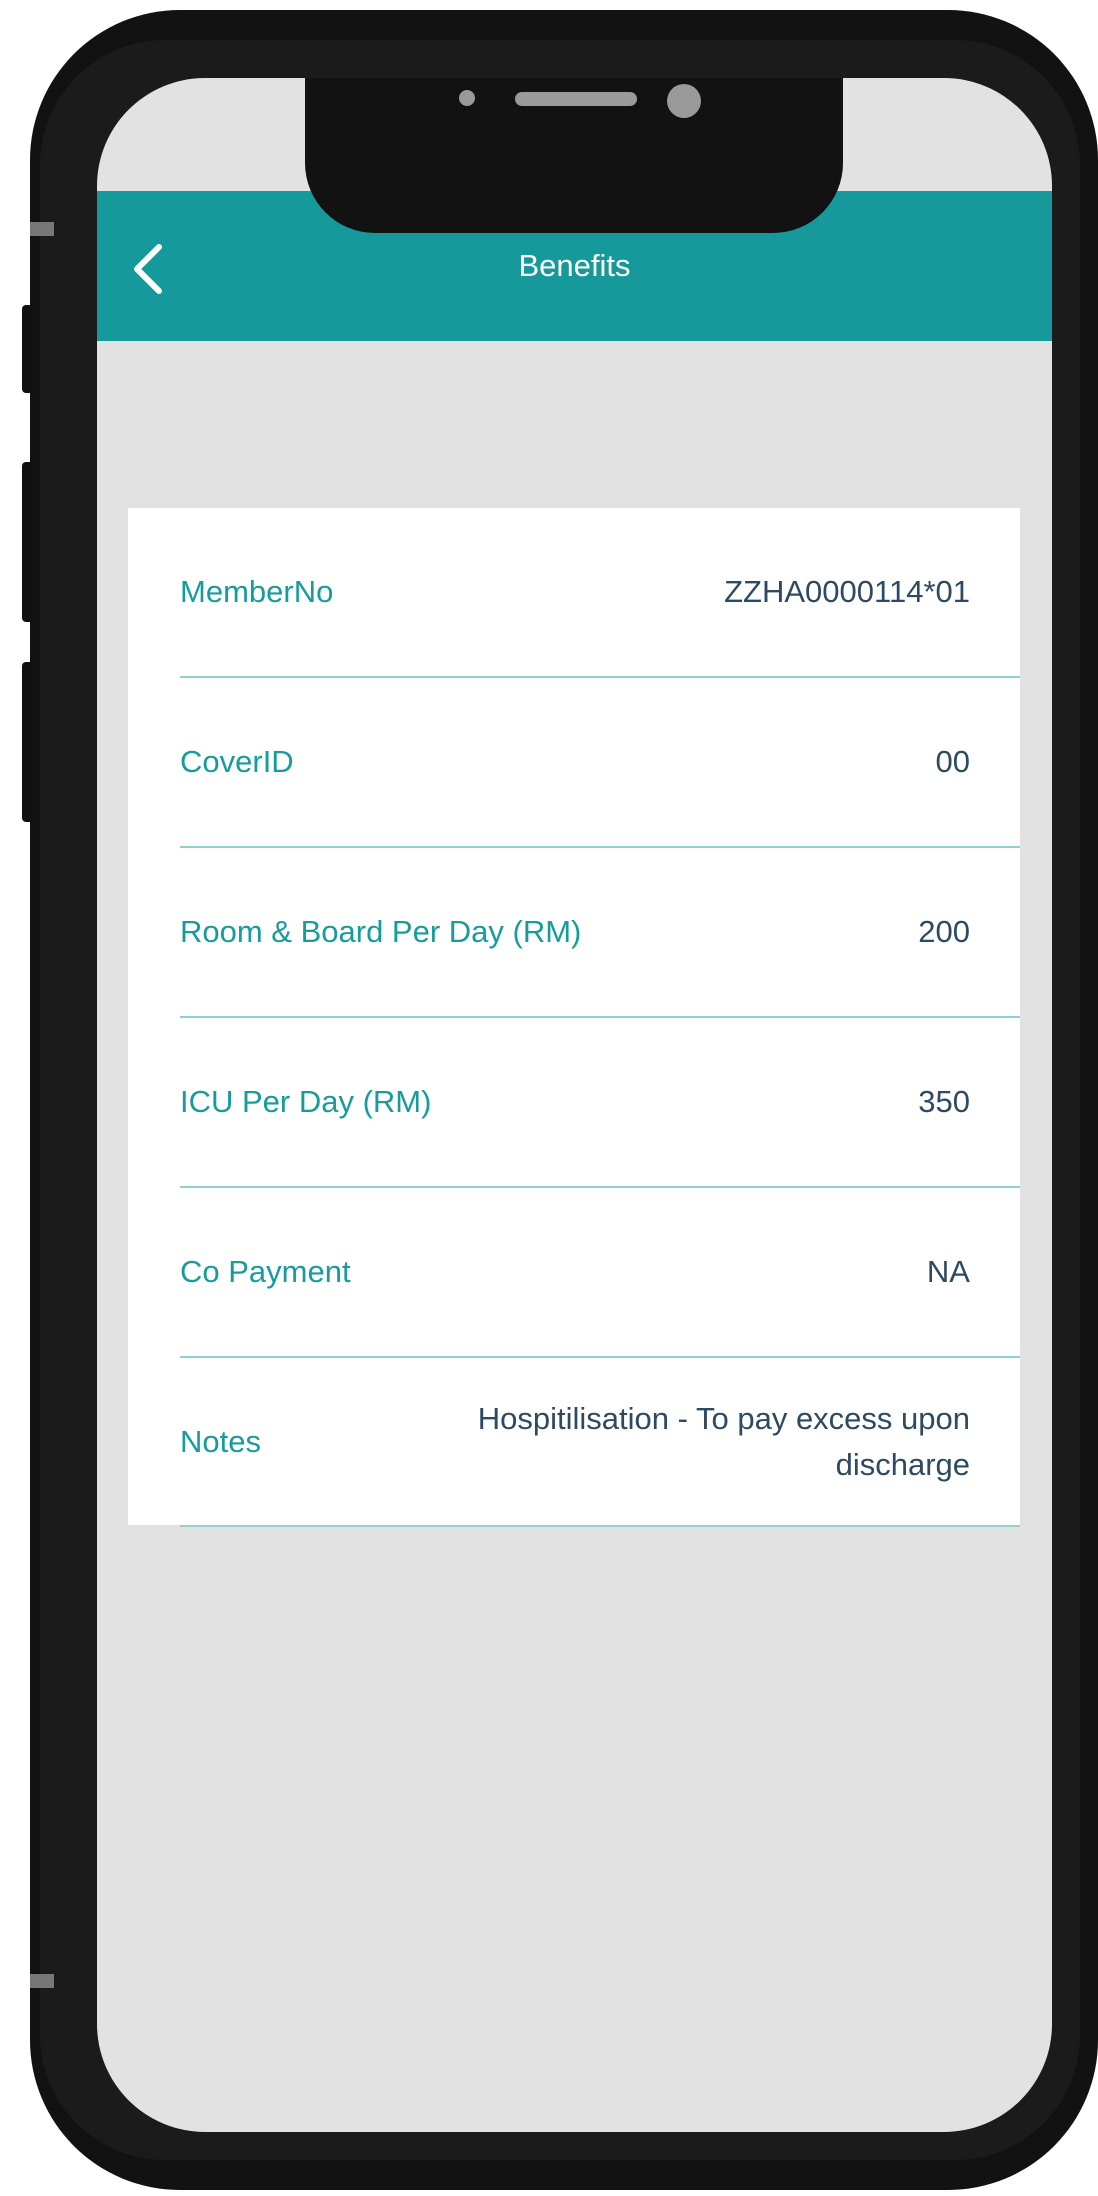  I want to click on proximity-sensor, so click(467, 98).